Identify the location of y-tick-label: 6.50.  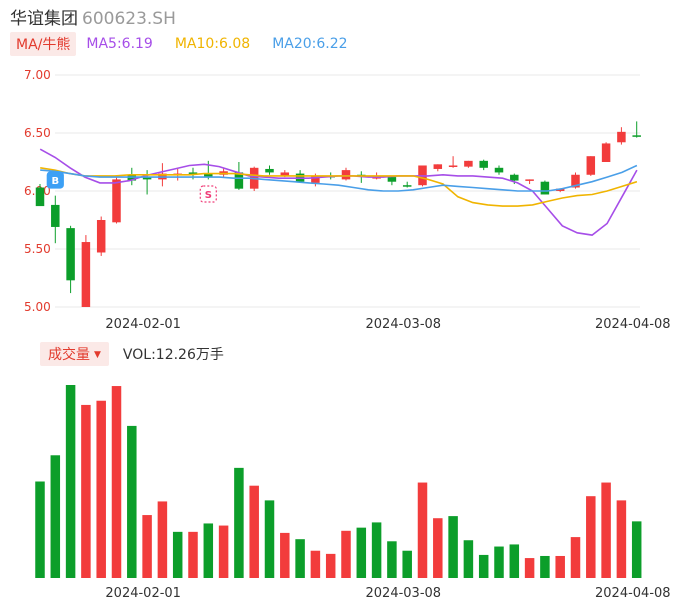
(37, 133).